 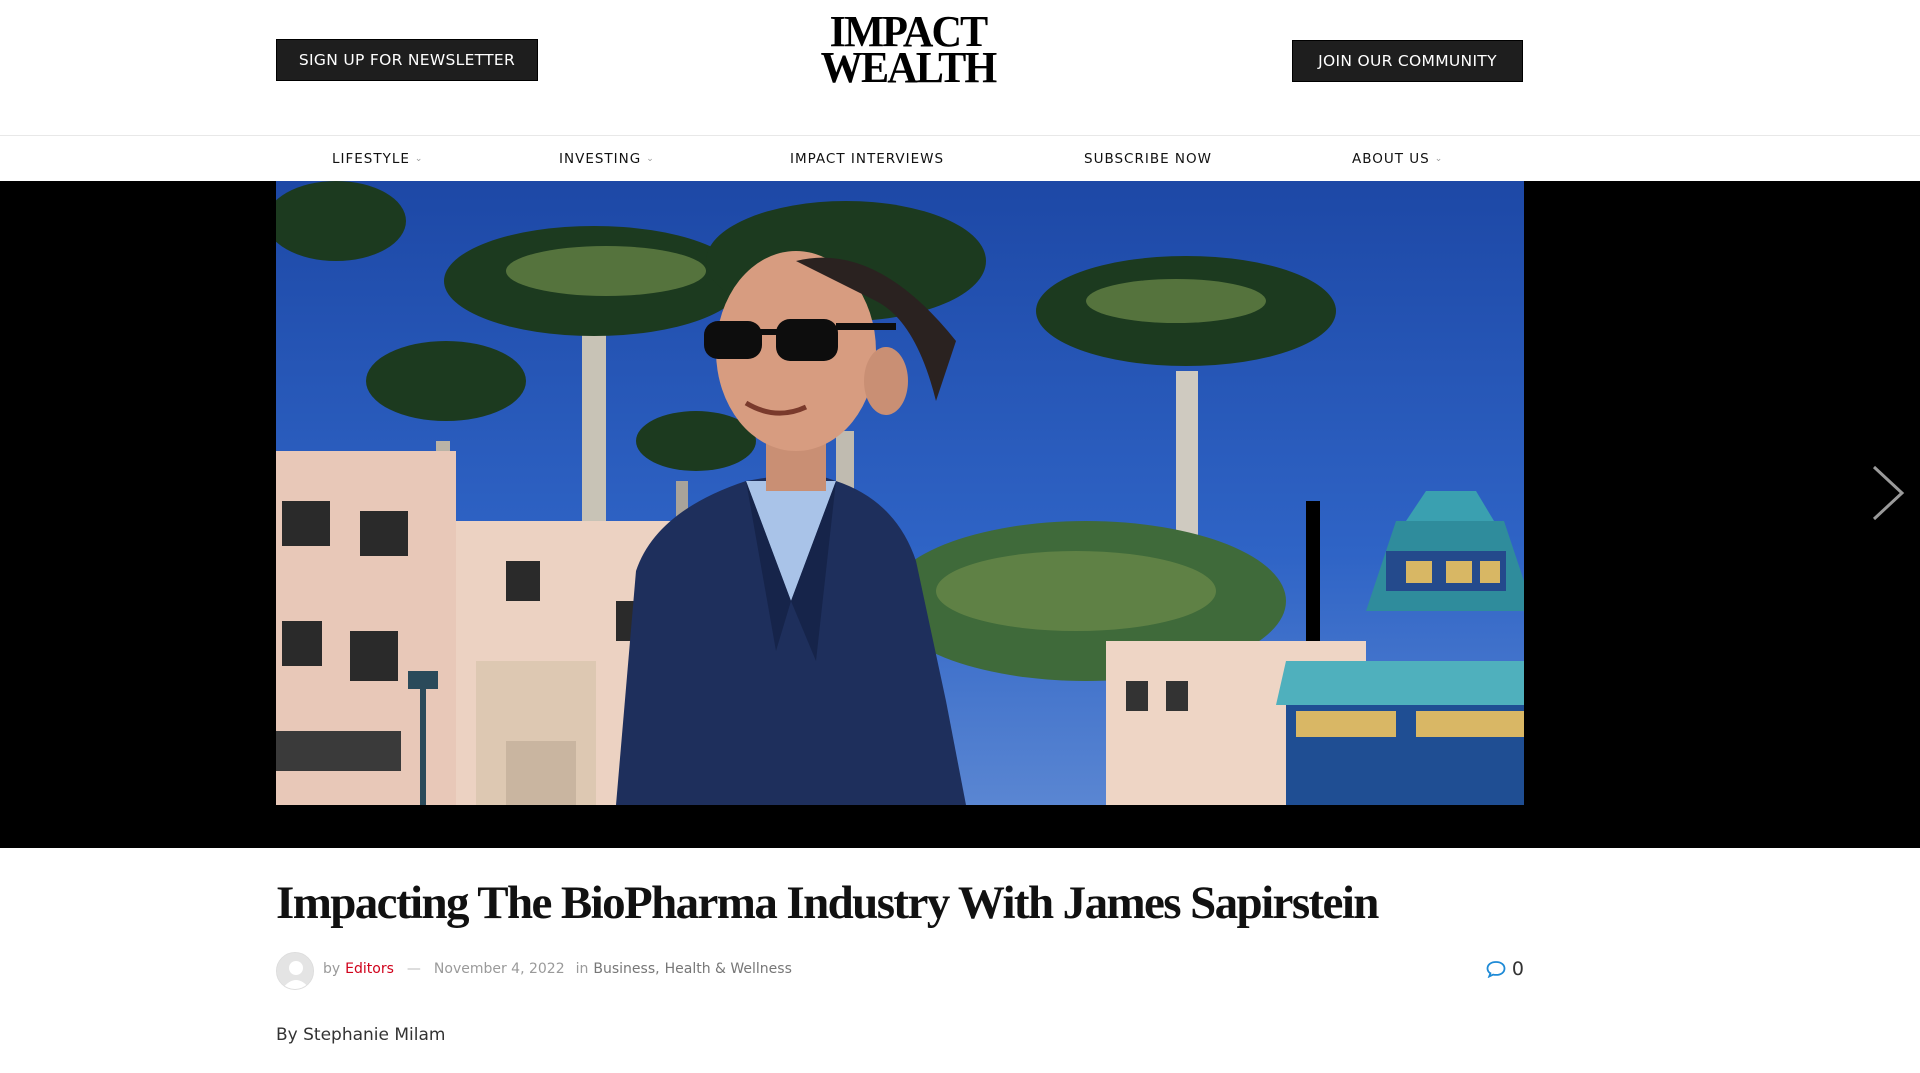 I want to click on nav-item-investing: INVESTING ⌄, so click(x=607, y=159).